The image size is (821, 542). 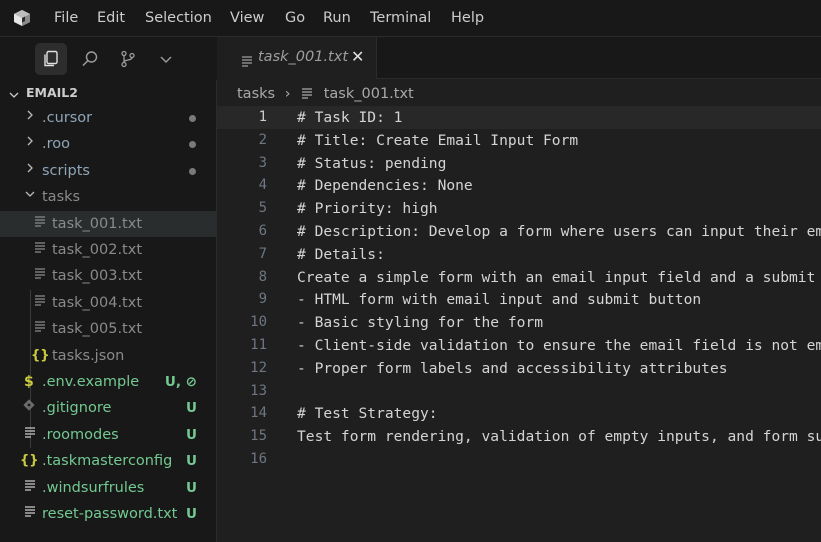 What do you see at coordinates (400, 18) in the screenshot?
I see `menu-terminal: Terminal` at bounding box center [400, 18].